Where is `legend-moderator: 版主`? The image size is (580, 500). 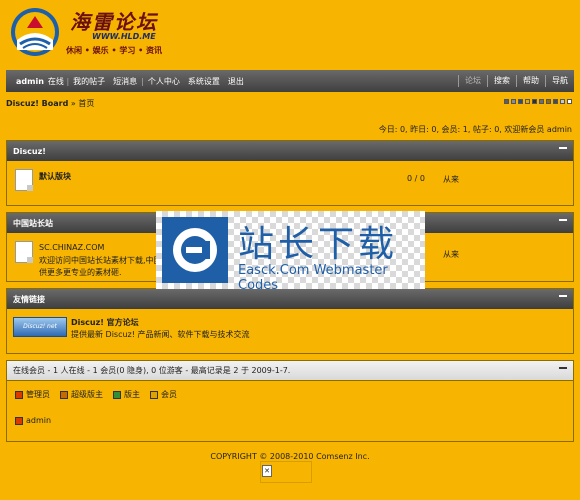
legend-moderator: 版主 is located at coordinates (126, 394).